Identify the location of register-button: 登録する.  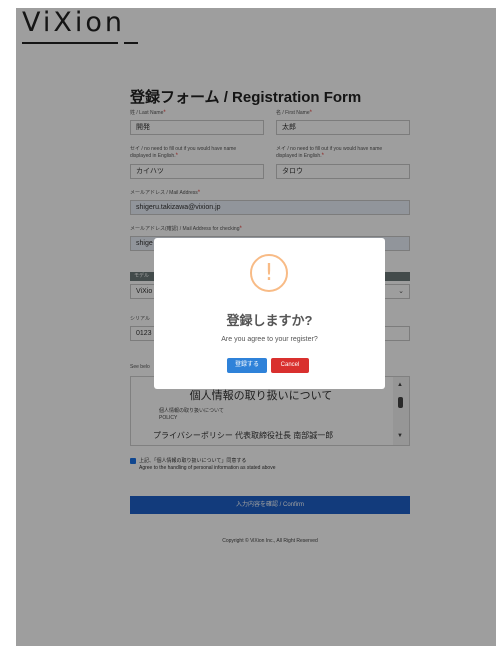
(247, 365).